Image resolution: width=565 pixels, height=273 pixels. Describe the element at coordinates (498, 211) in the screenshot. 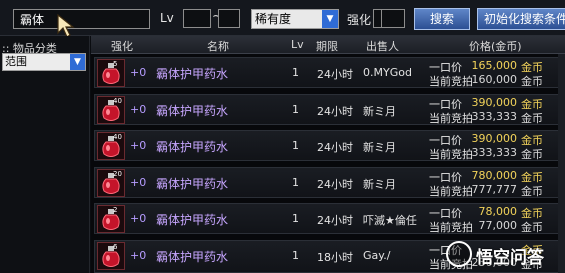

I see `buyout-price: 78,000` at that location.